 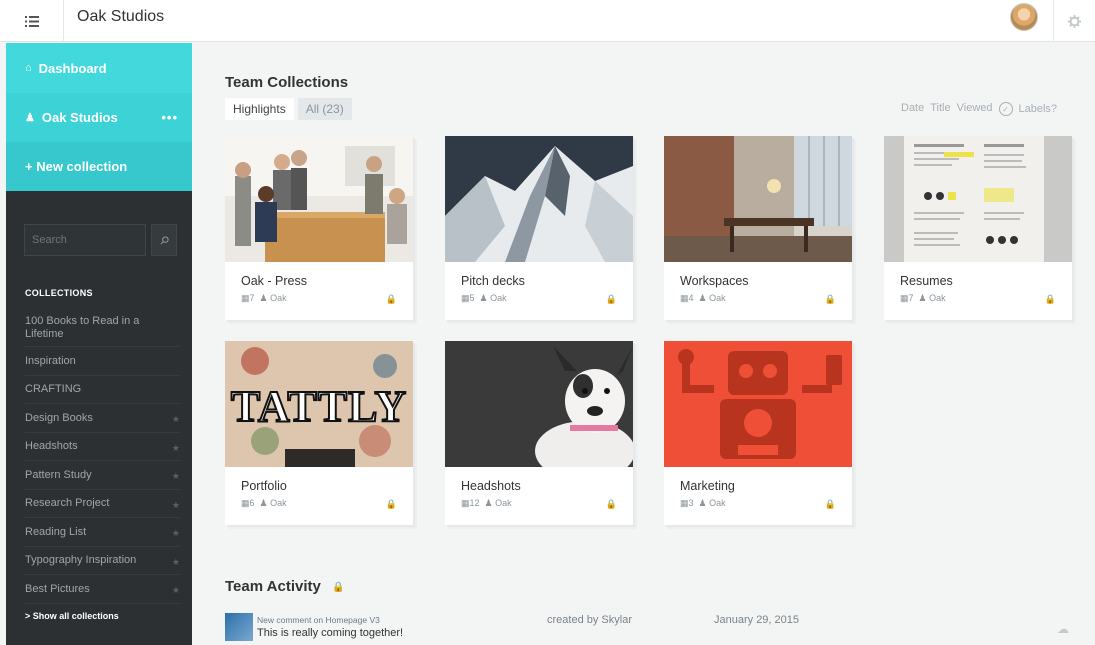 I want to click on sidebar-item-dashboard: ⌂ Dashboard, so click(x=99, y=68).